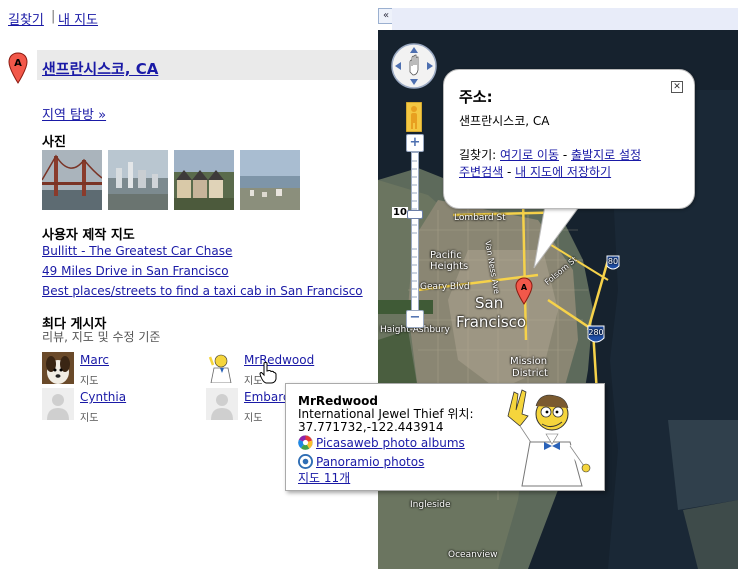 The width and height of the screenshot is (738, 569). What do you see at coordinates (370, 462) in the screenshot?
I see `panoramio-photos-link: Panoramio photos` at bounding box center [370, 462].